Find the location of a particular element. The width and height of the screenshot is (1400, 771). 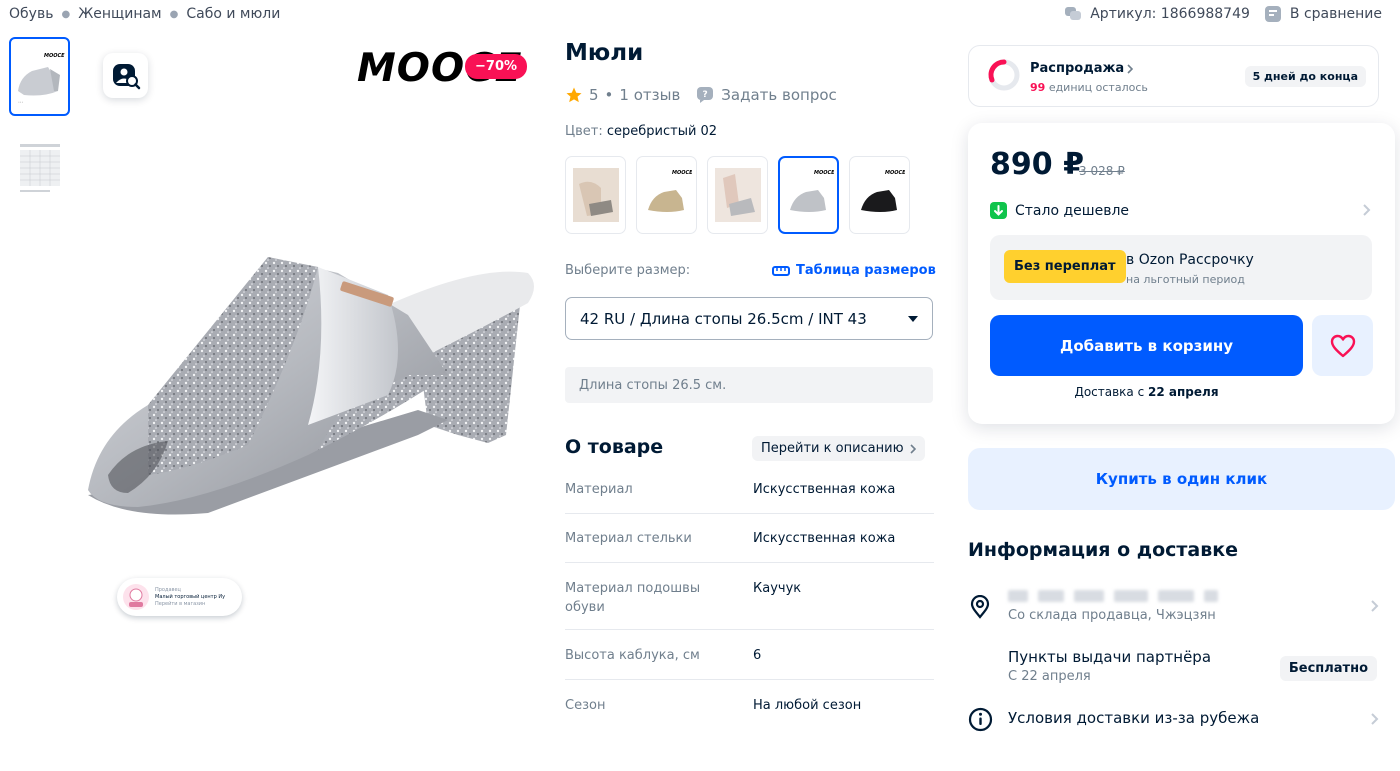

seller-chip-action: Перейти в магазин is located at coordinates (180, 603).